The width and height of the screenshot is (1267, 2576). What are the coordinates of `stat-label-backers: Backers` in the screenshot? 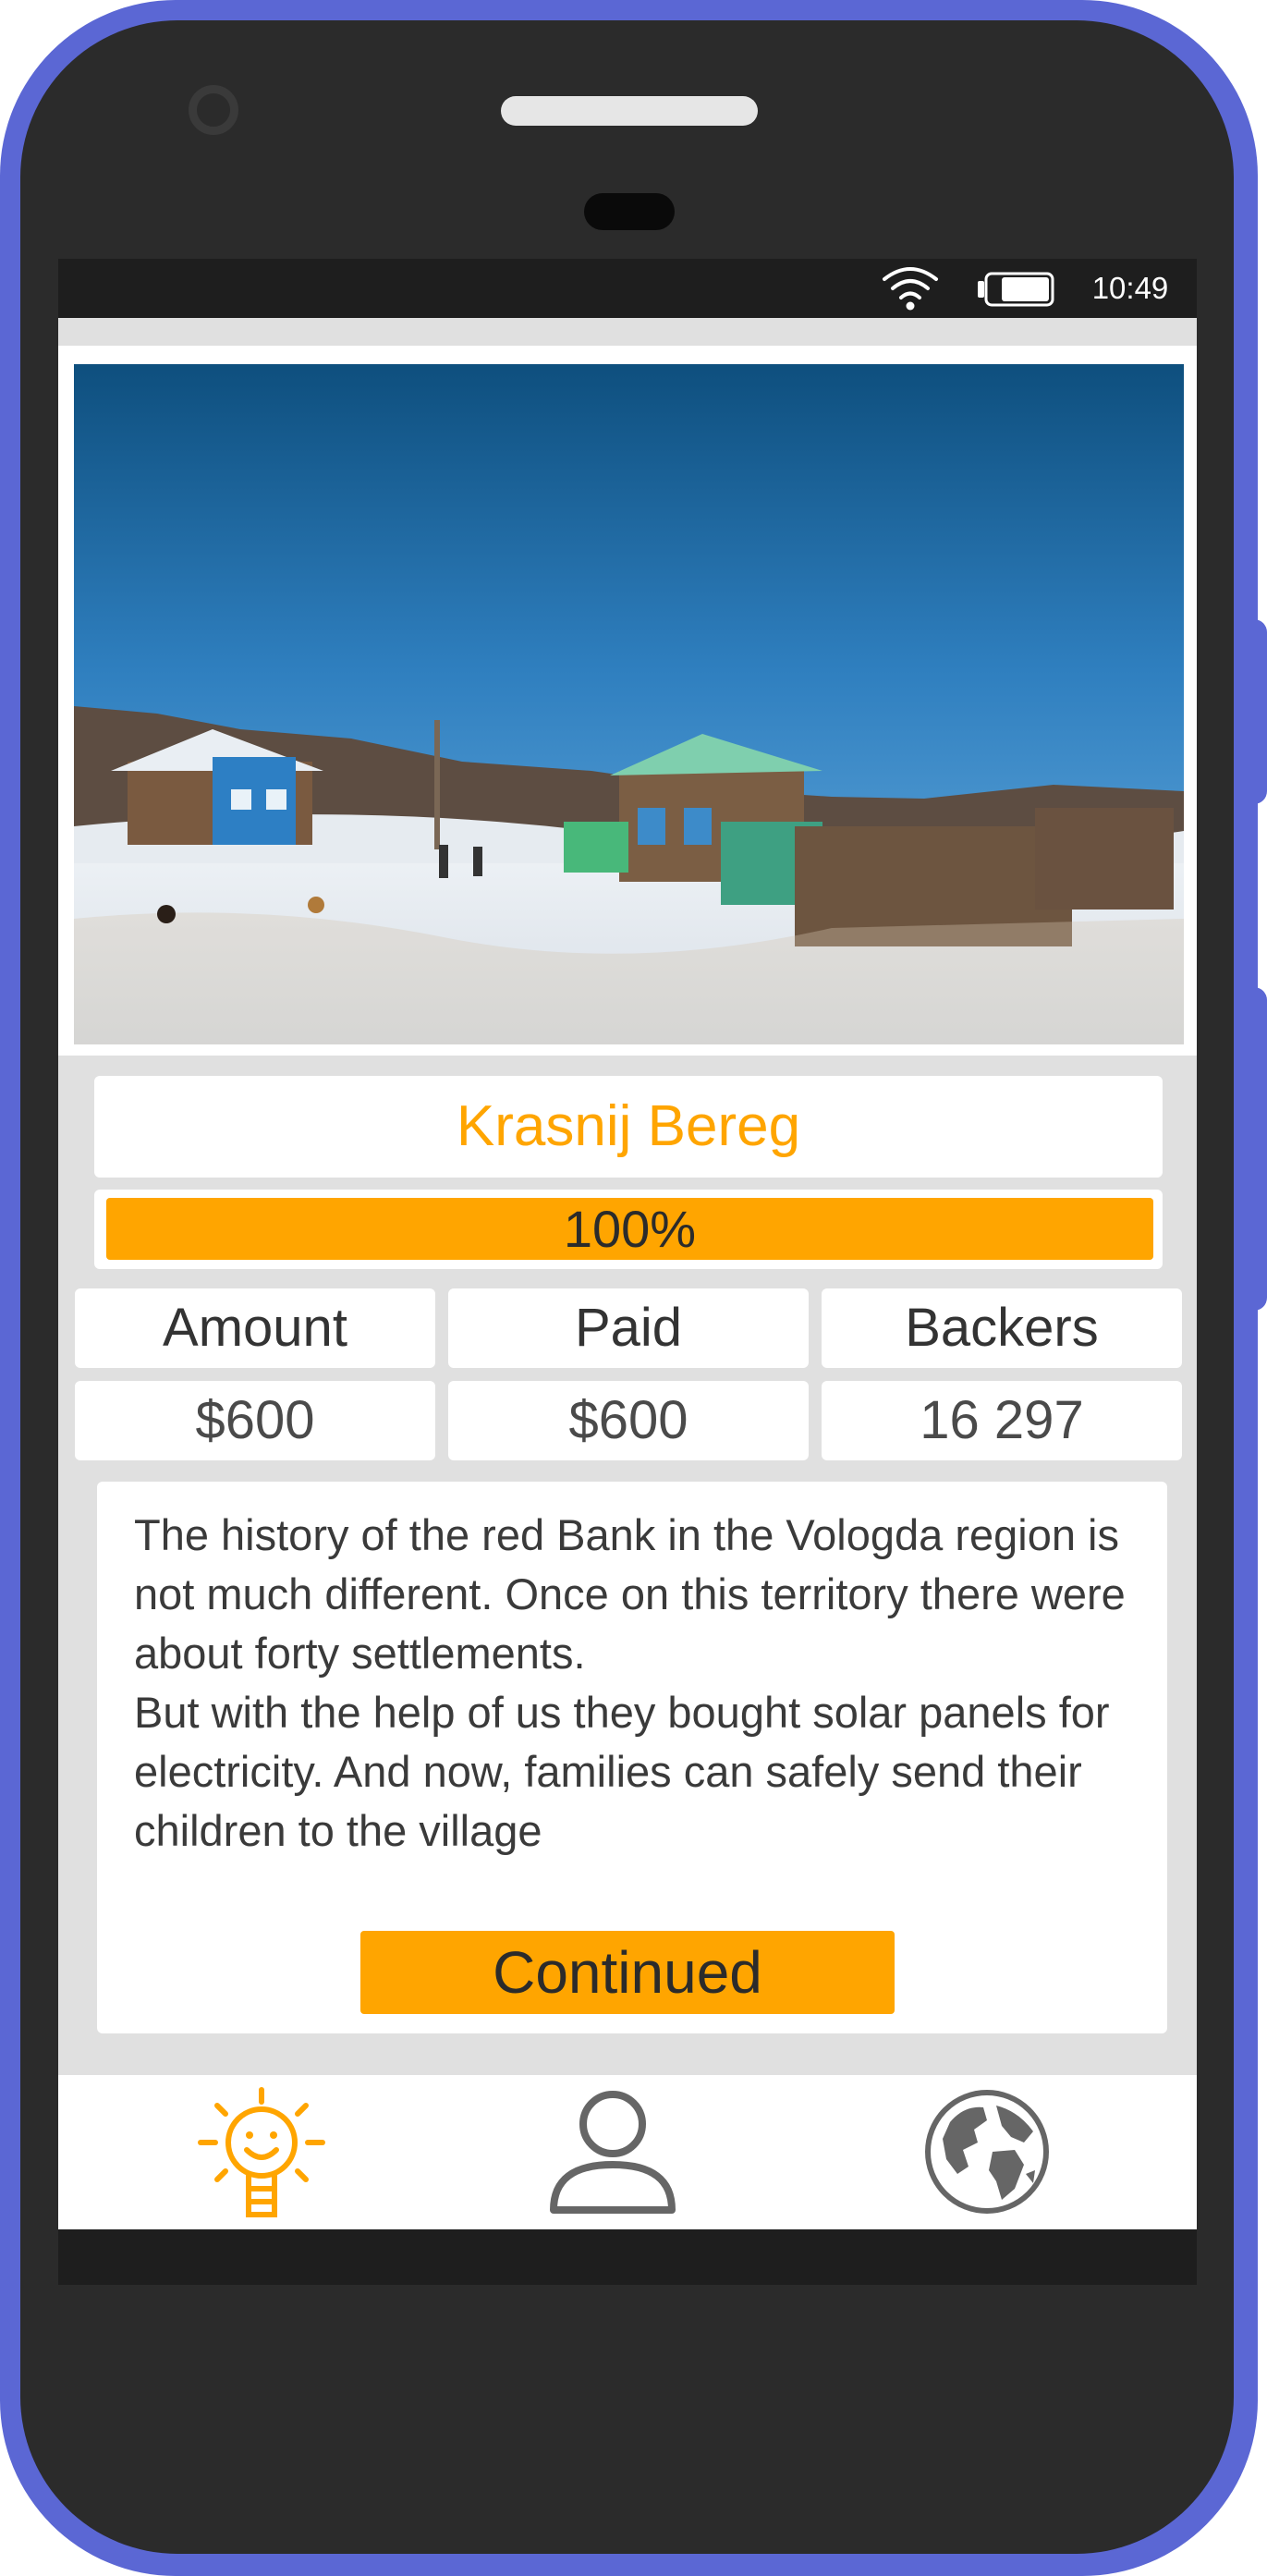 It's located at (1002, 1328).